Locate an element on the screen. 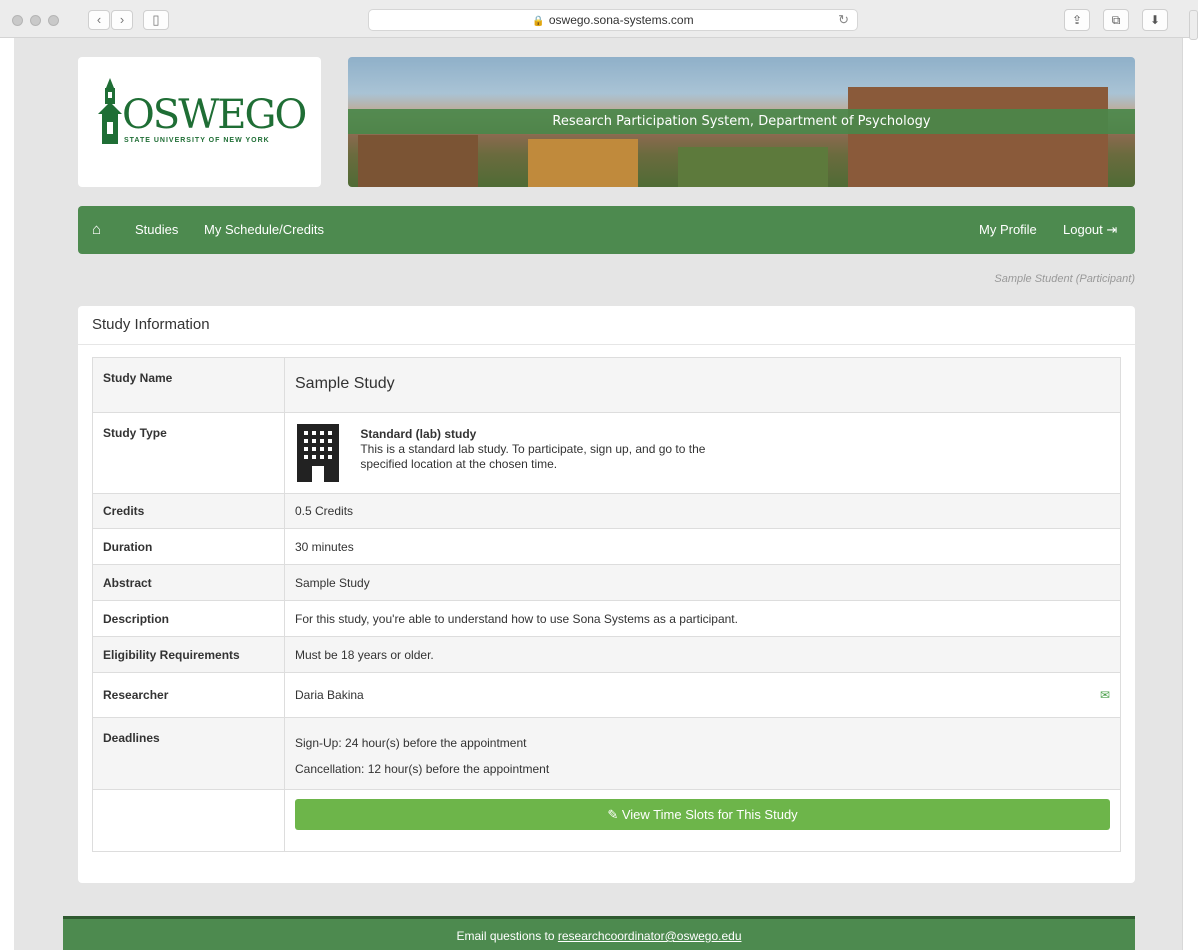  oswego-tower-icon is located at coordinates (110, 111).